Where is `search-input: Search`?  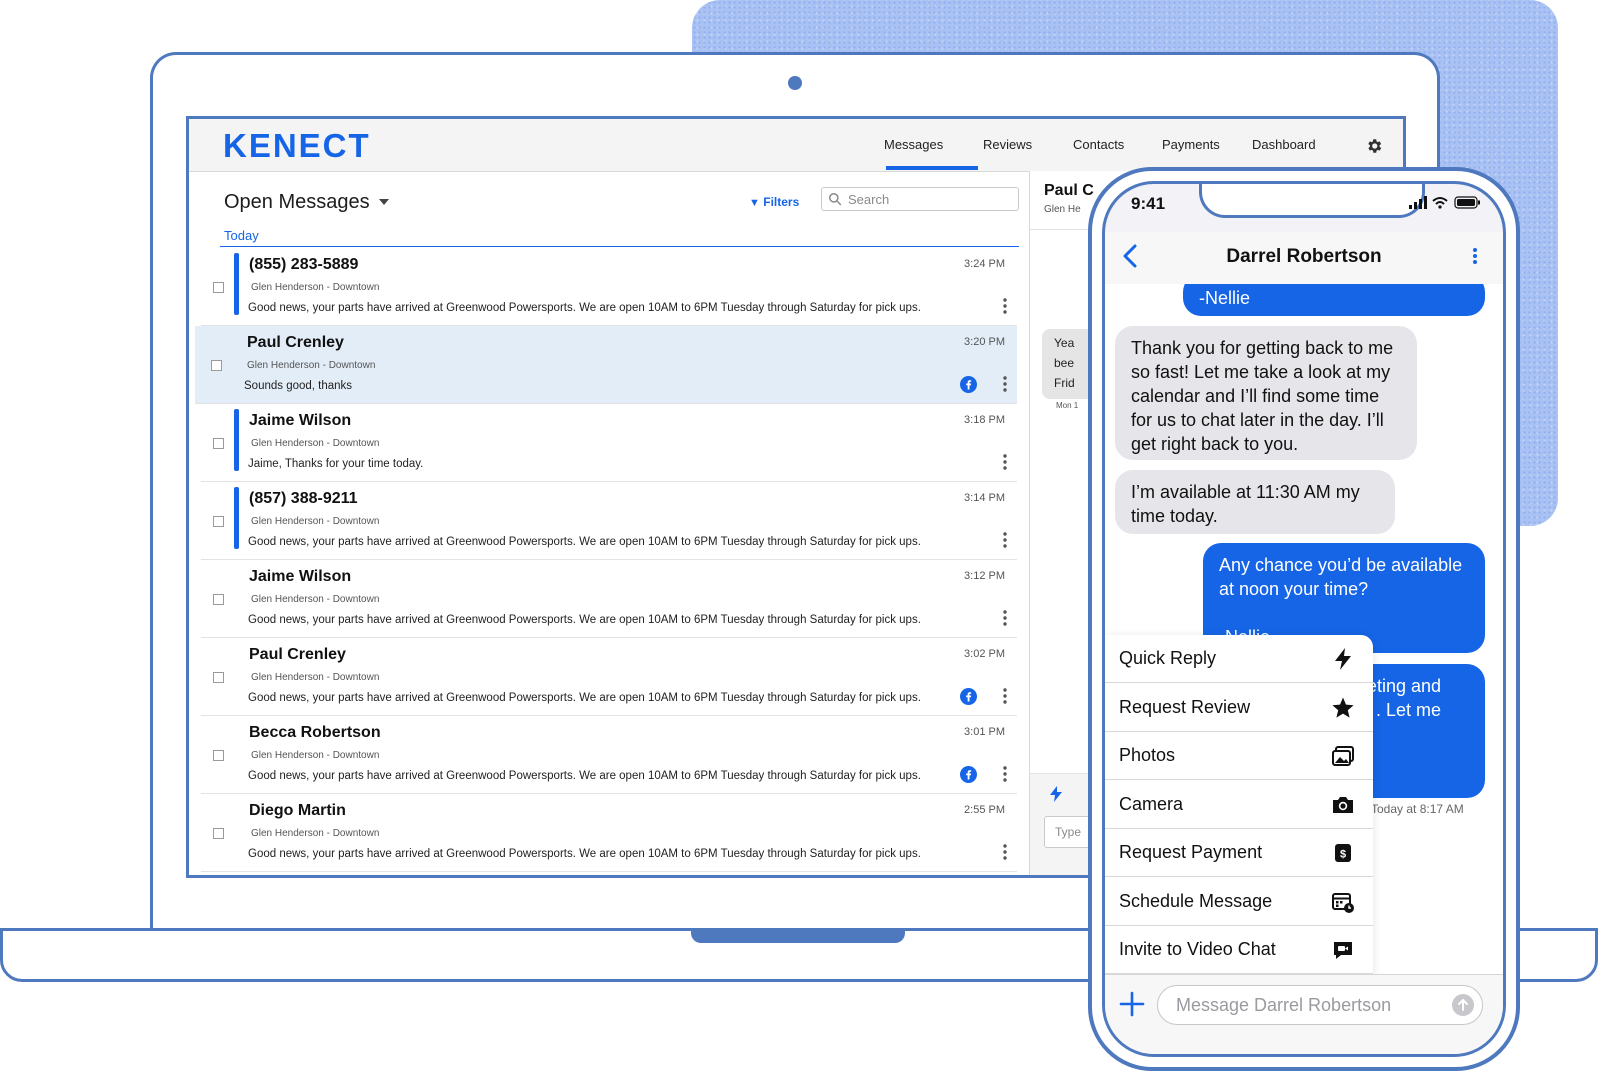 search-input: Search is located at coordinates (920, 199).